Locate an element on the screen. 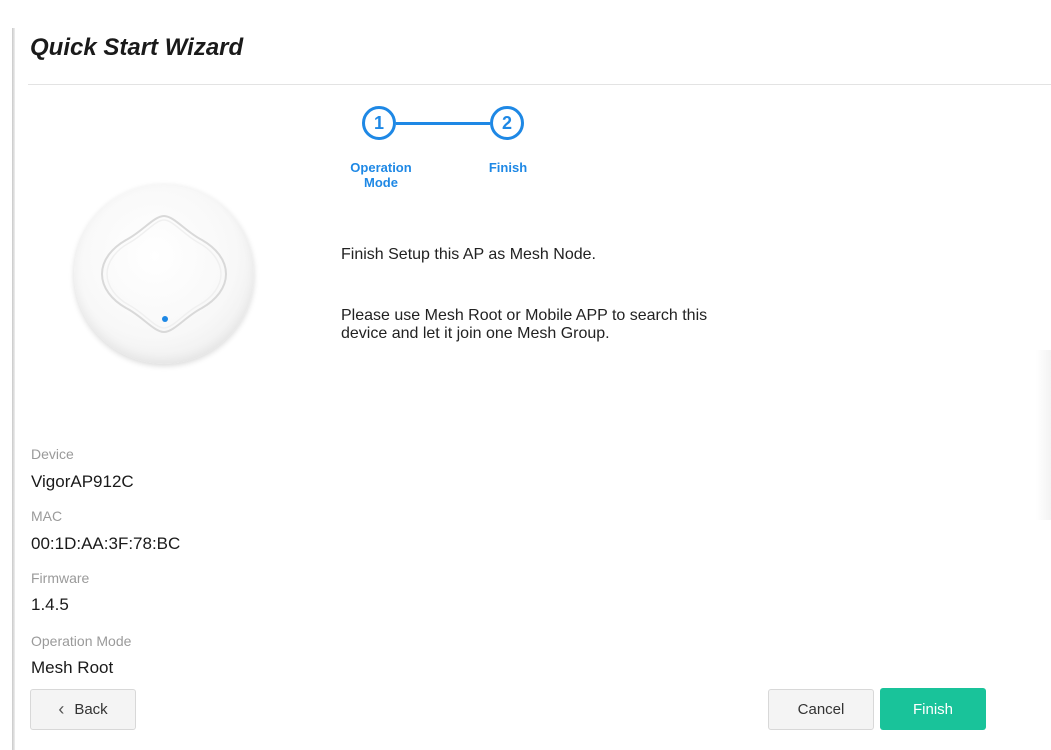  chevron-left-icon: ‹ is located at coordinates (61, 709).